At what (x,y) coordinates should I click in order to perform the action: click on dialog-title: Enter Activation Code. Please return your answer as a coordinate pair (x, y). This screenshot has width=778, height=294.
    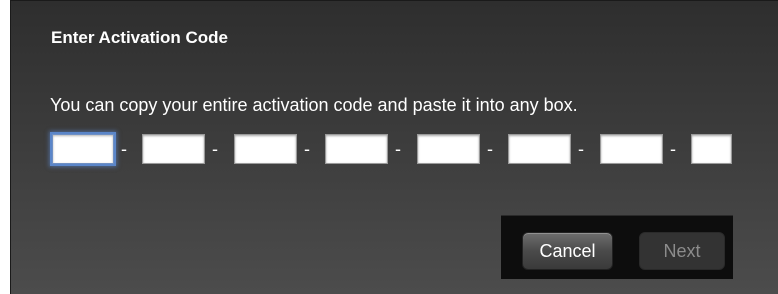
    Looking at the image, I should click on (139, 37).